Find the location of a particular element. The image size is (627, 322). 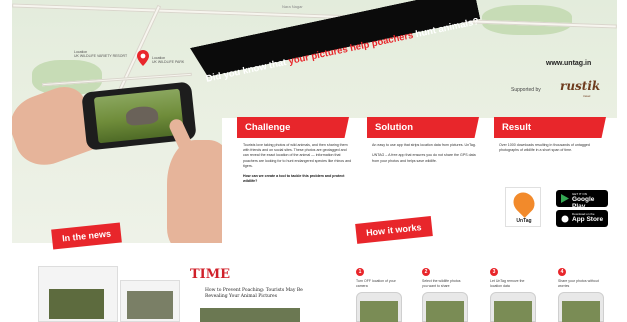

step-text: Share your photos without worries is located at coordinates (578, 283).